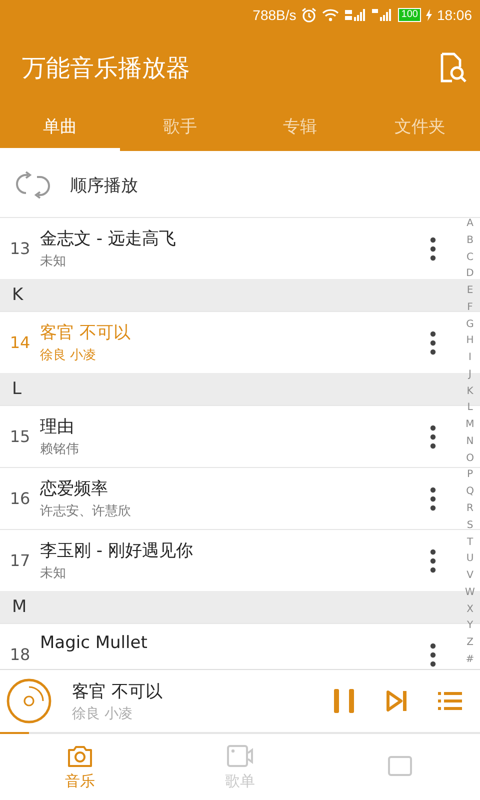 This screenshot has width=480, height=800. I want to click on tab: 歌手, so click(180, 128).